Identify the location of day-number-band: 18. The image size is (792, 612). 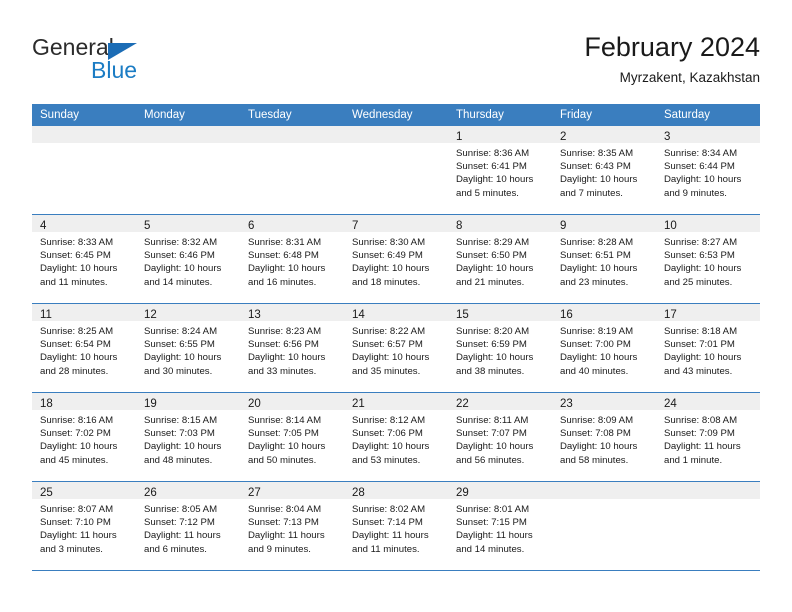
(84, 401).